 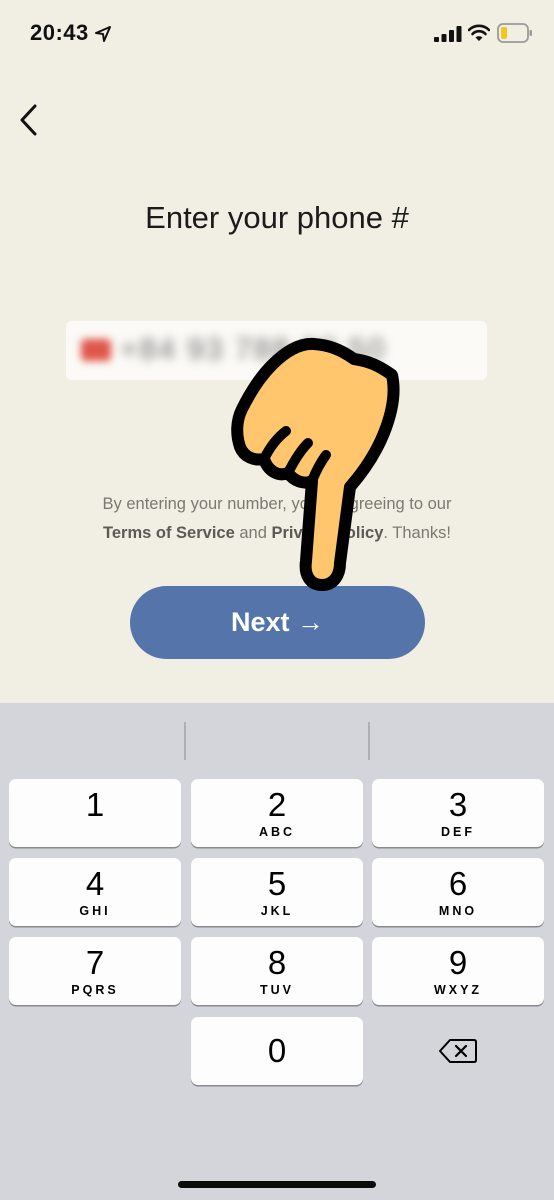 I want to click on key-5: 5 JKL, so click(x=277, y=892).